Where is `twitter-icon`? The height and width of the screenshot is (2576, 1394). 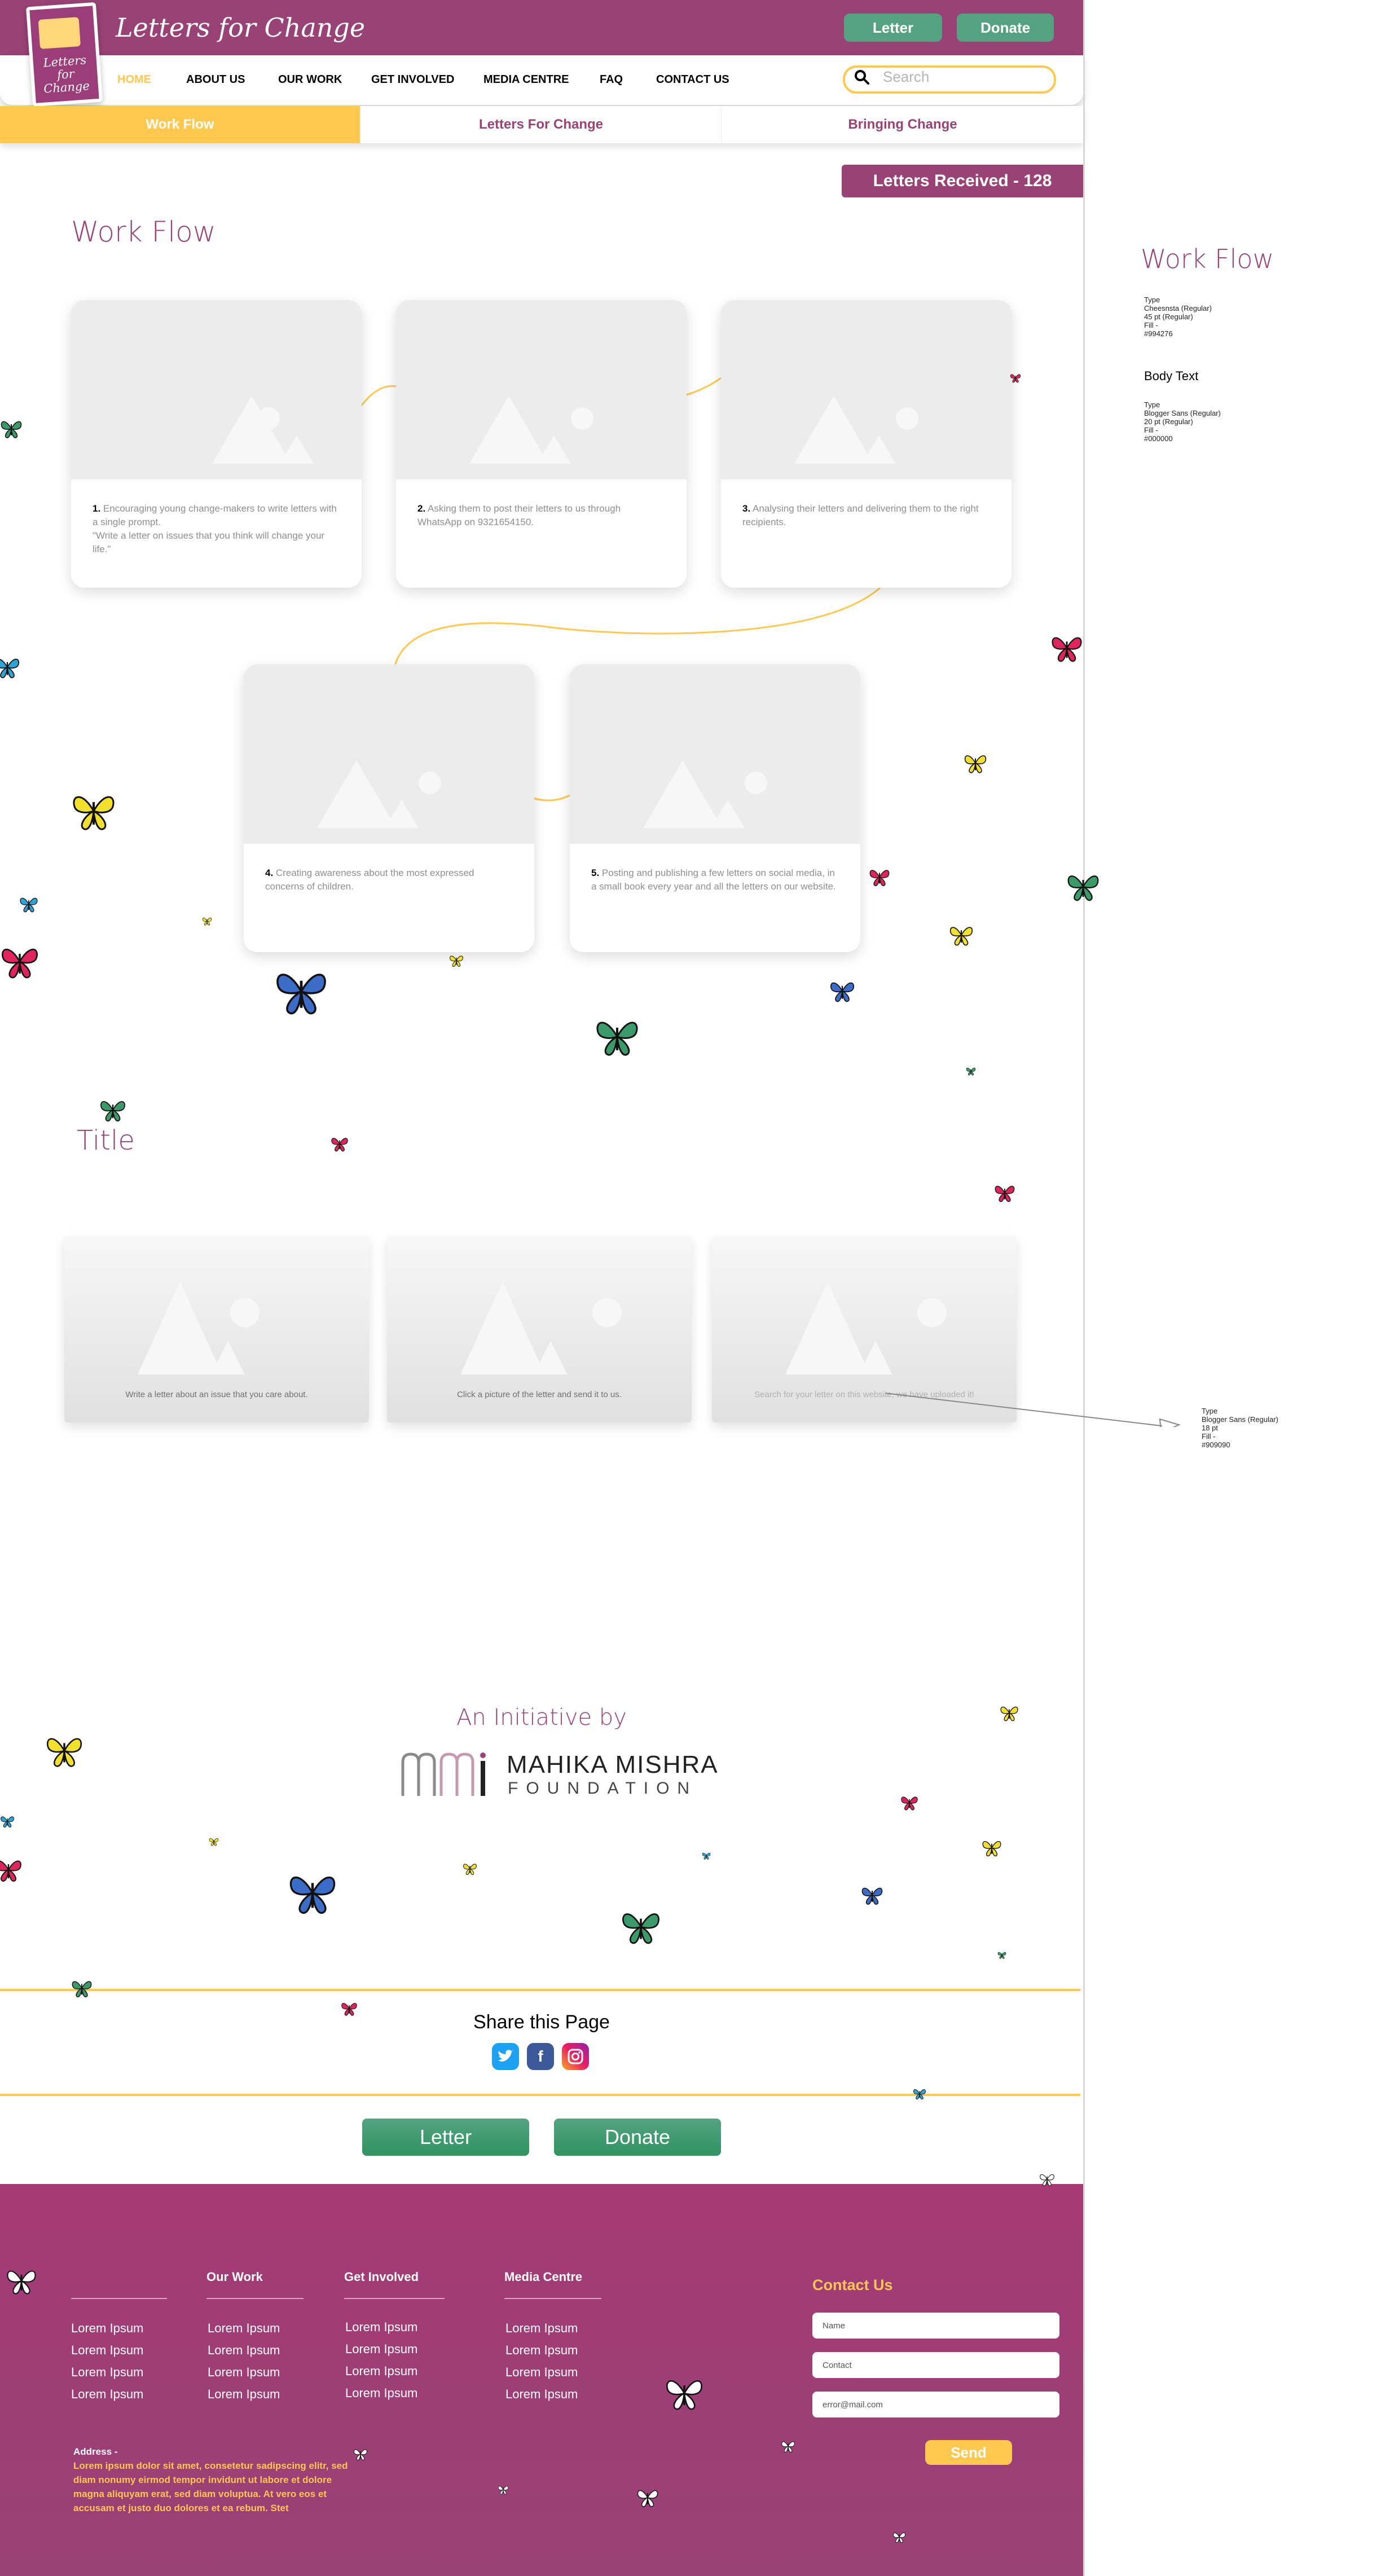
twitter-icon is located at coordinates (506, 2056).